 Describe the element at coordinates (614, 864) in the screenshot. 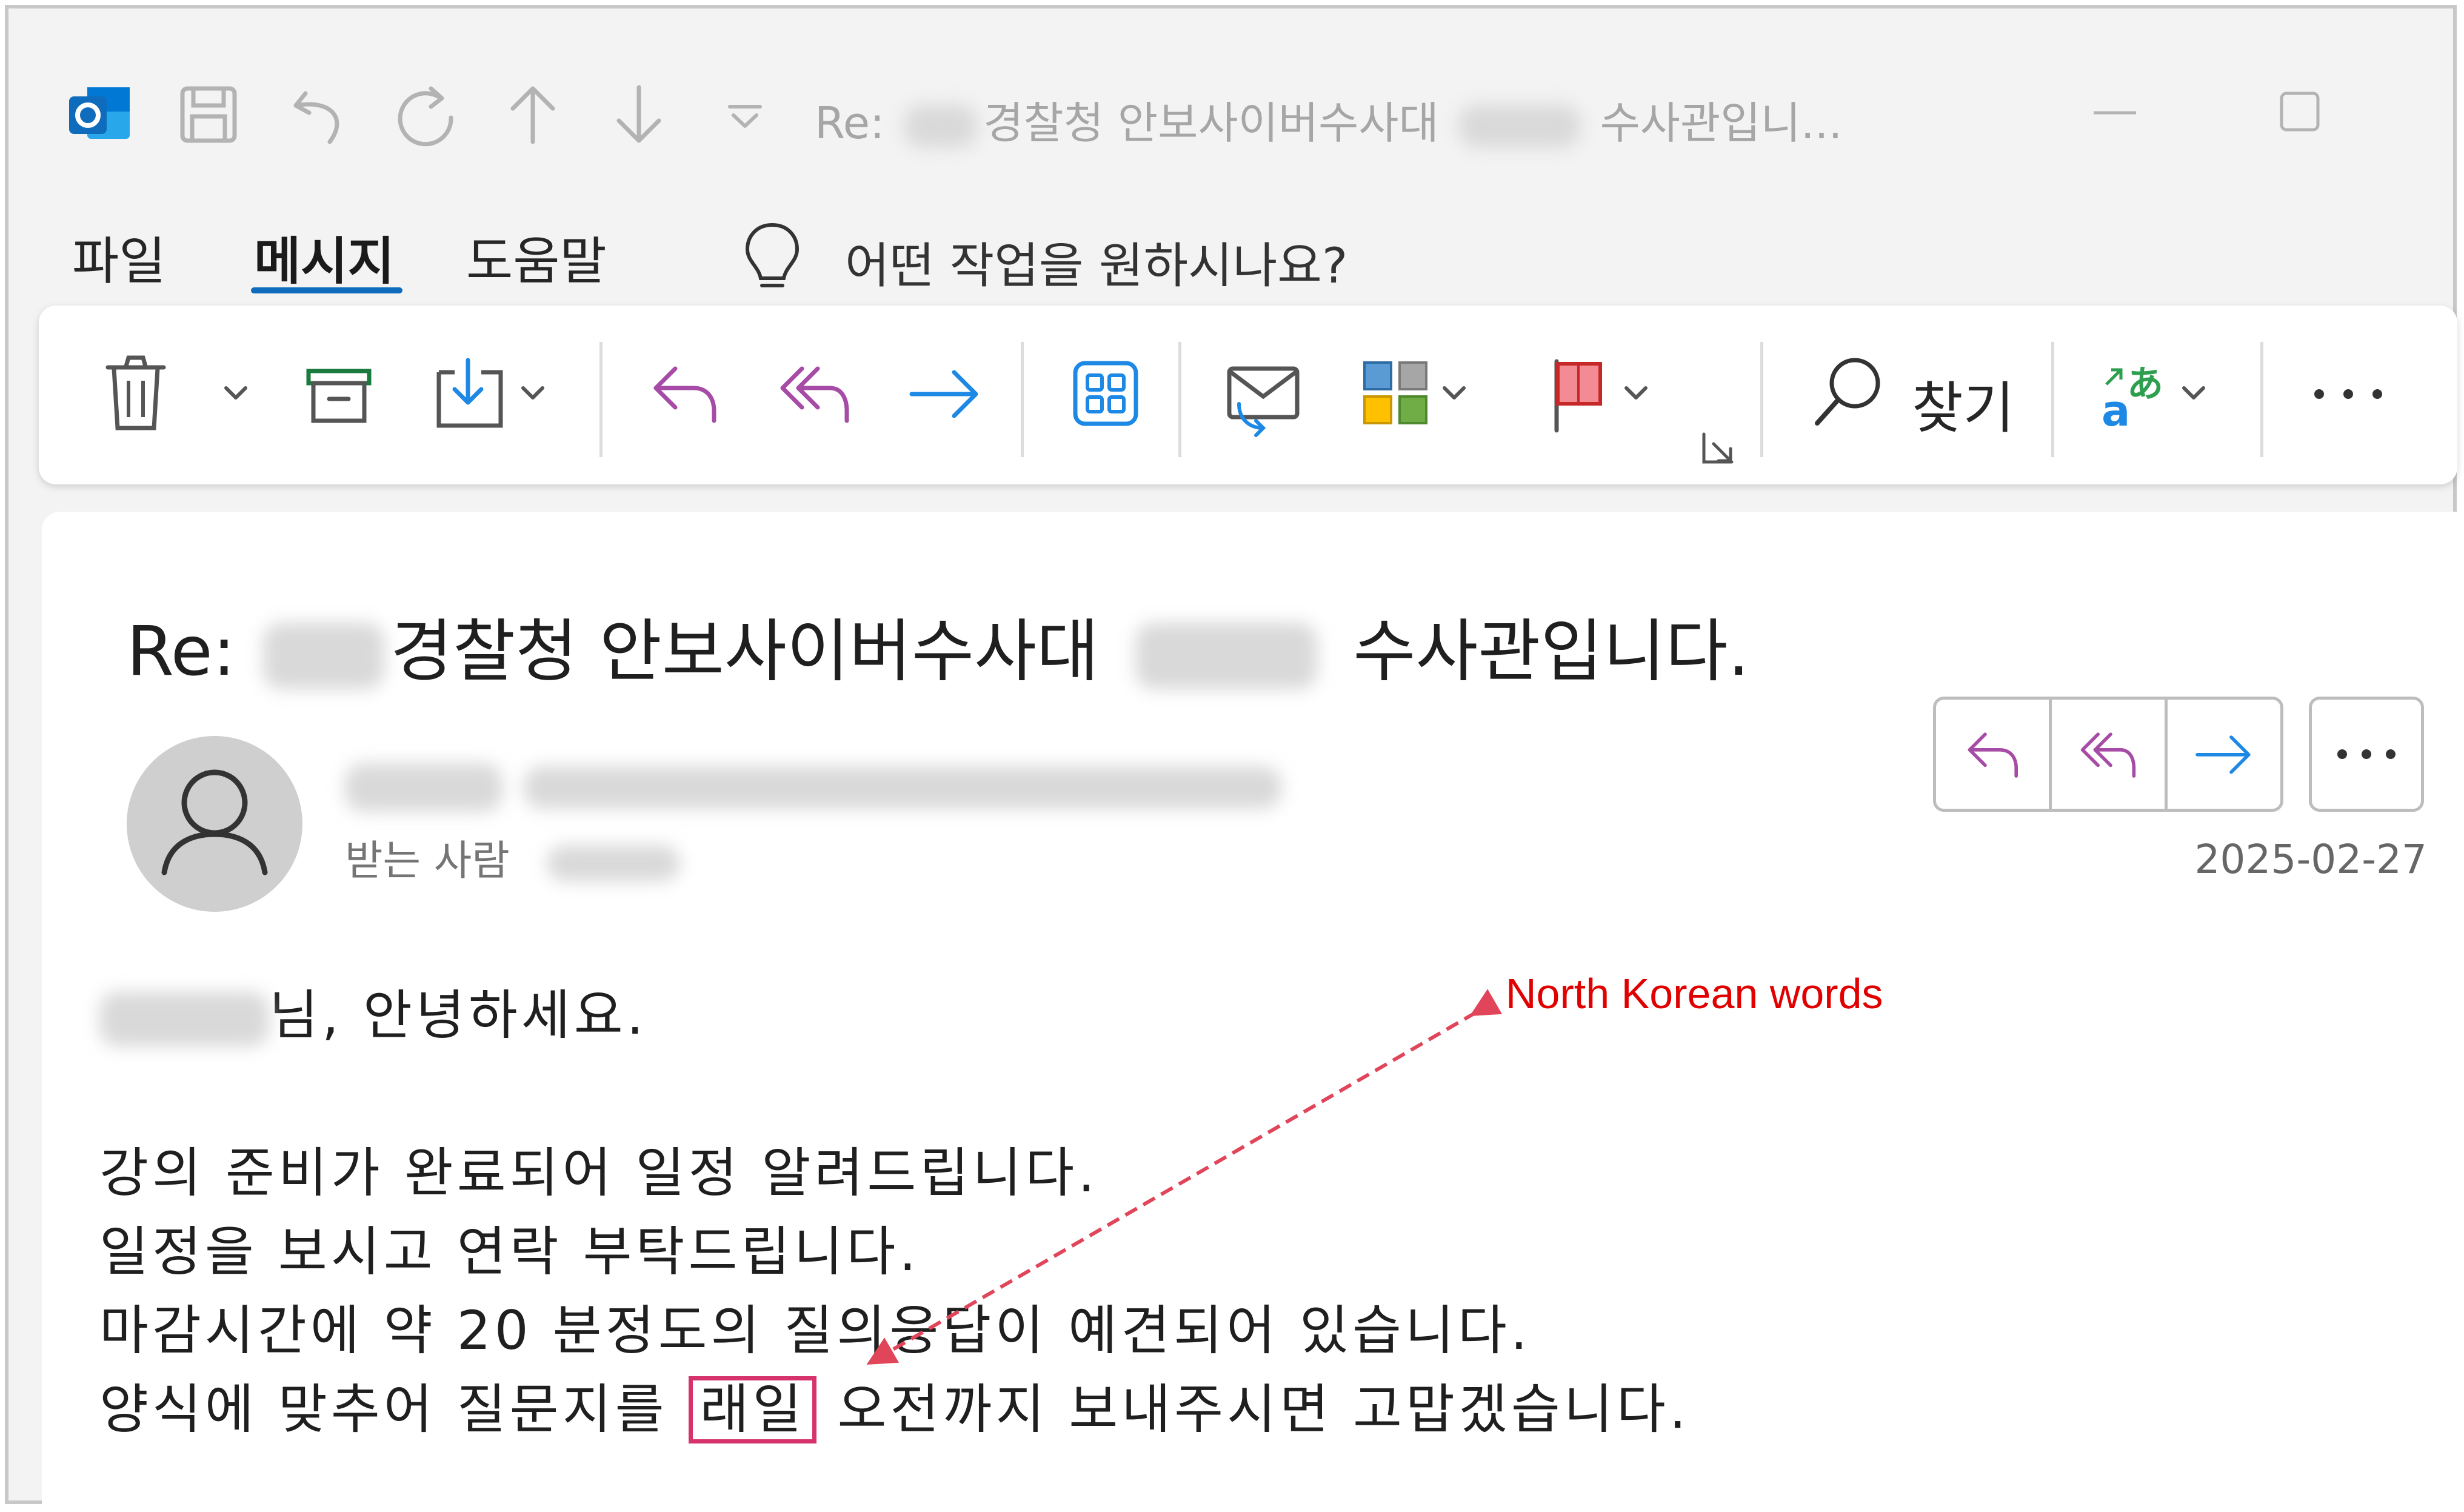

I see `redacted-recipient` at that location.